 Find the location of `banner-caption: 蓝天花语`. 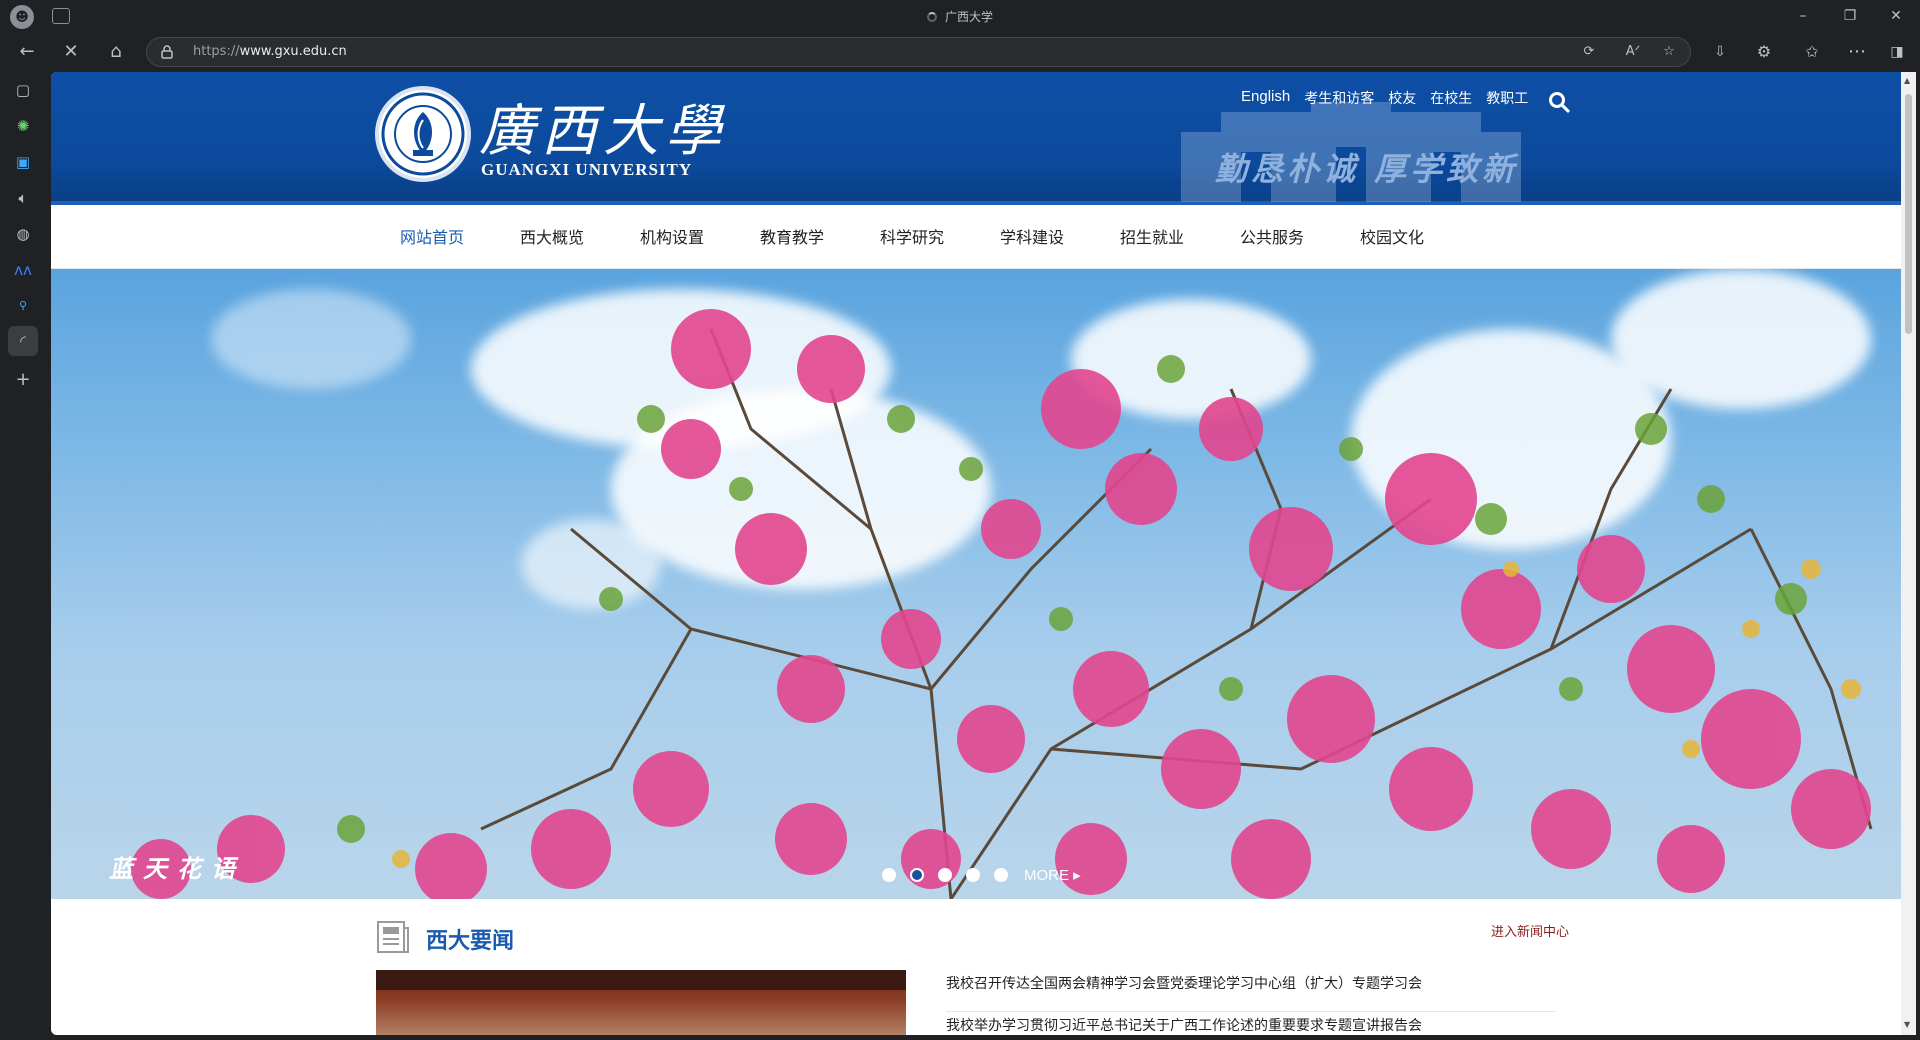

banner-caption: 蓝天花语 is located at coordinates (177, 868).